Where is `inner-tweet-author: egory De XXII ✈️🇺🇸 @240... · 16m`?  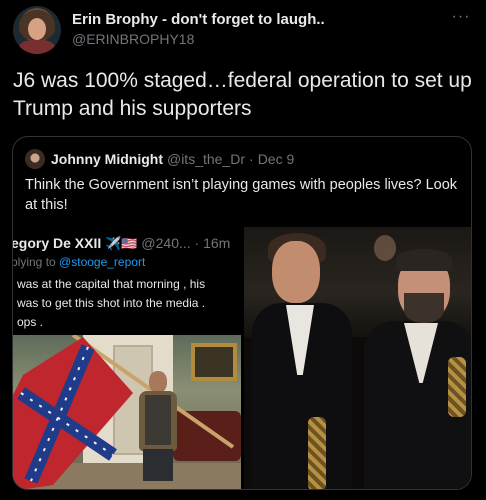
inner-tweet-author: egory De XXII ✈️🇺🇸 @240... · 16m is located at coordinates (121, 243).